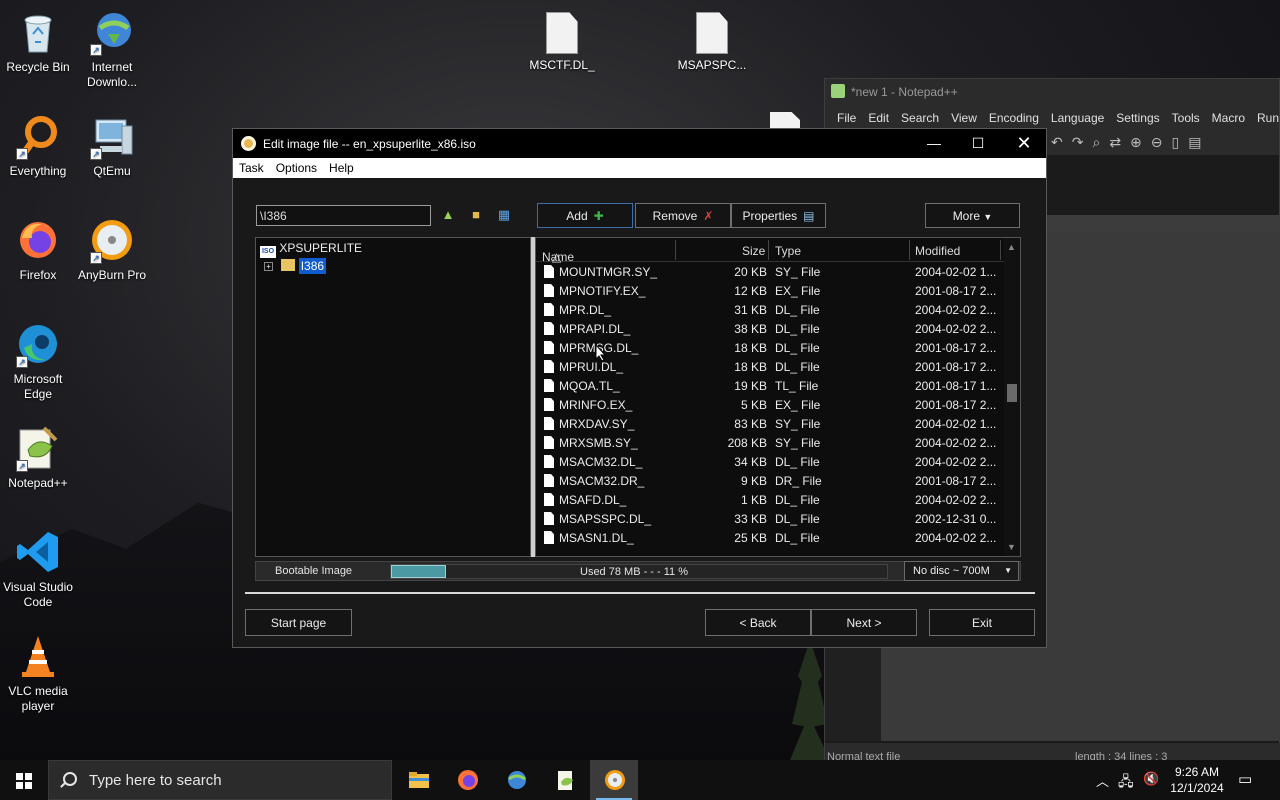 The width and height of the screenshot is (1280, 800). What do you see at coordinates (846, 117) in the screenshot?
I see `npp-menu-file: File` at bounding box center [846, 117].